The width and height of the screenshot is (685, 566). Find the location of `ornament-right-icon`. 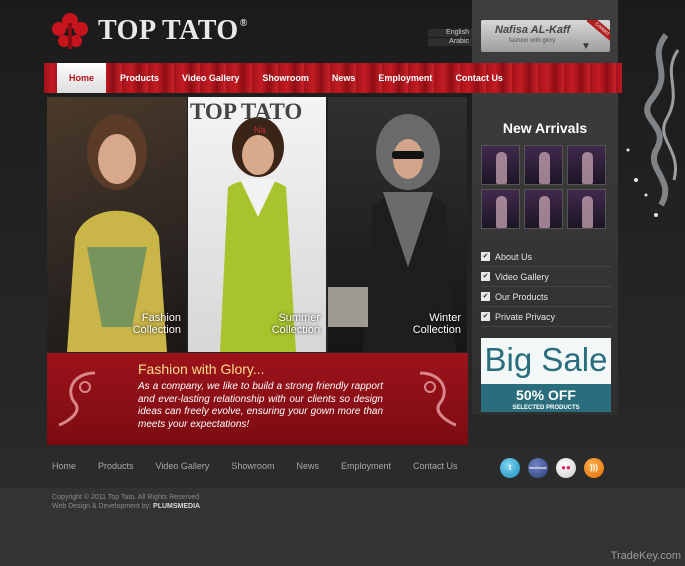

ornament-right-icon is located at coordinates (438, 399).